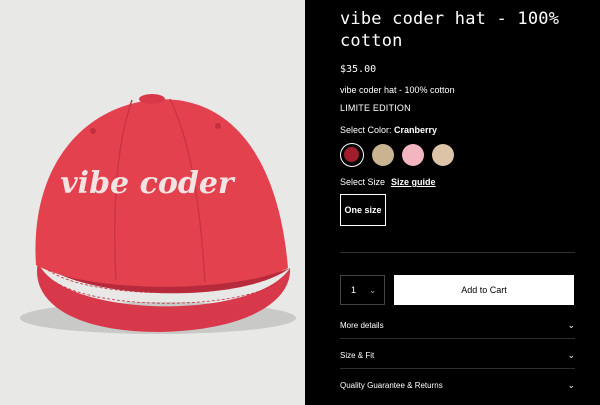 The image size is (600, 405). I want to click on product-subtitle: vibe coder hat - 100% cotton, so click(397, 90).